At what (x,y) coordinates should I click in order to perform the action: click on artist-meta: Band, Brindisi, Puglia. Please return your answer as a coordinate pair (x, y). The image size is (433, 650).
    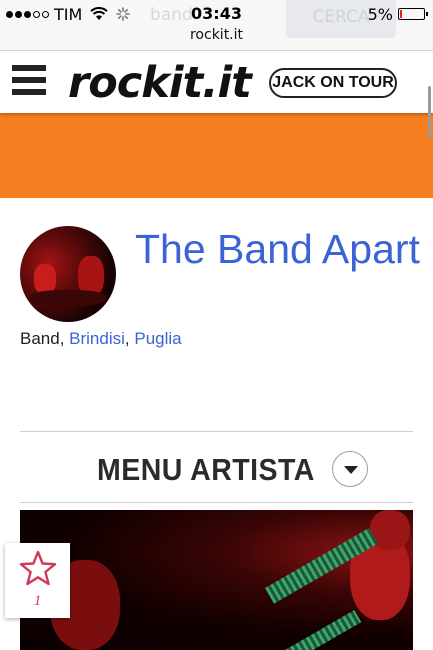
    Looking at the image, I should click on (101, 338).